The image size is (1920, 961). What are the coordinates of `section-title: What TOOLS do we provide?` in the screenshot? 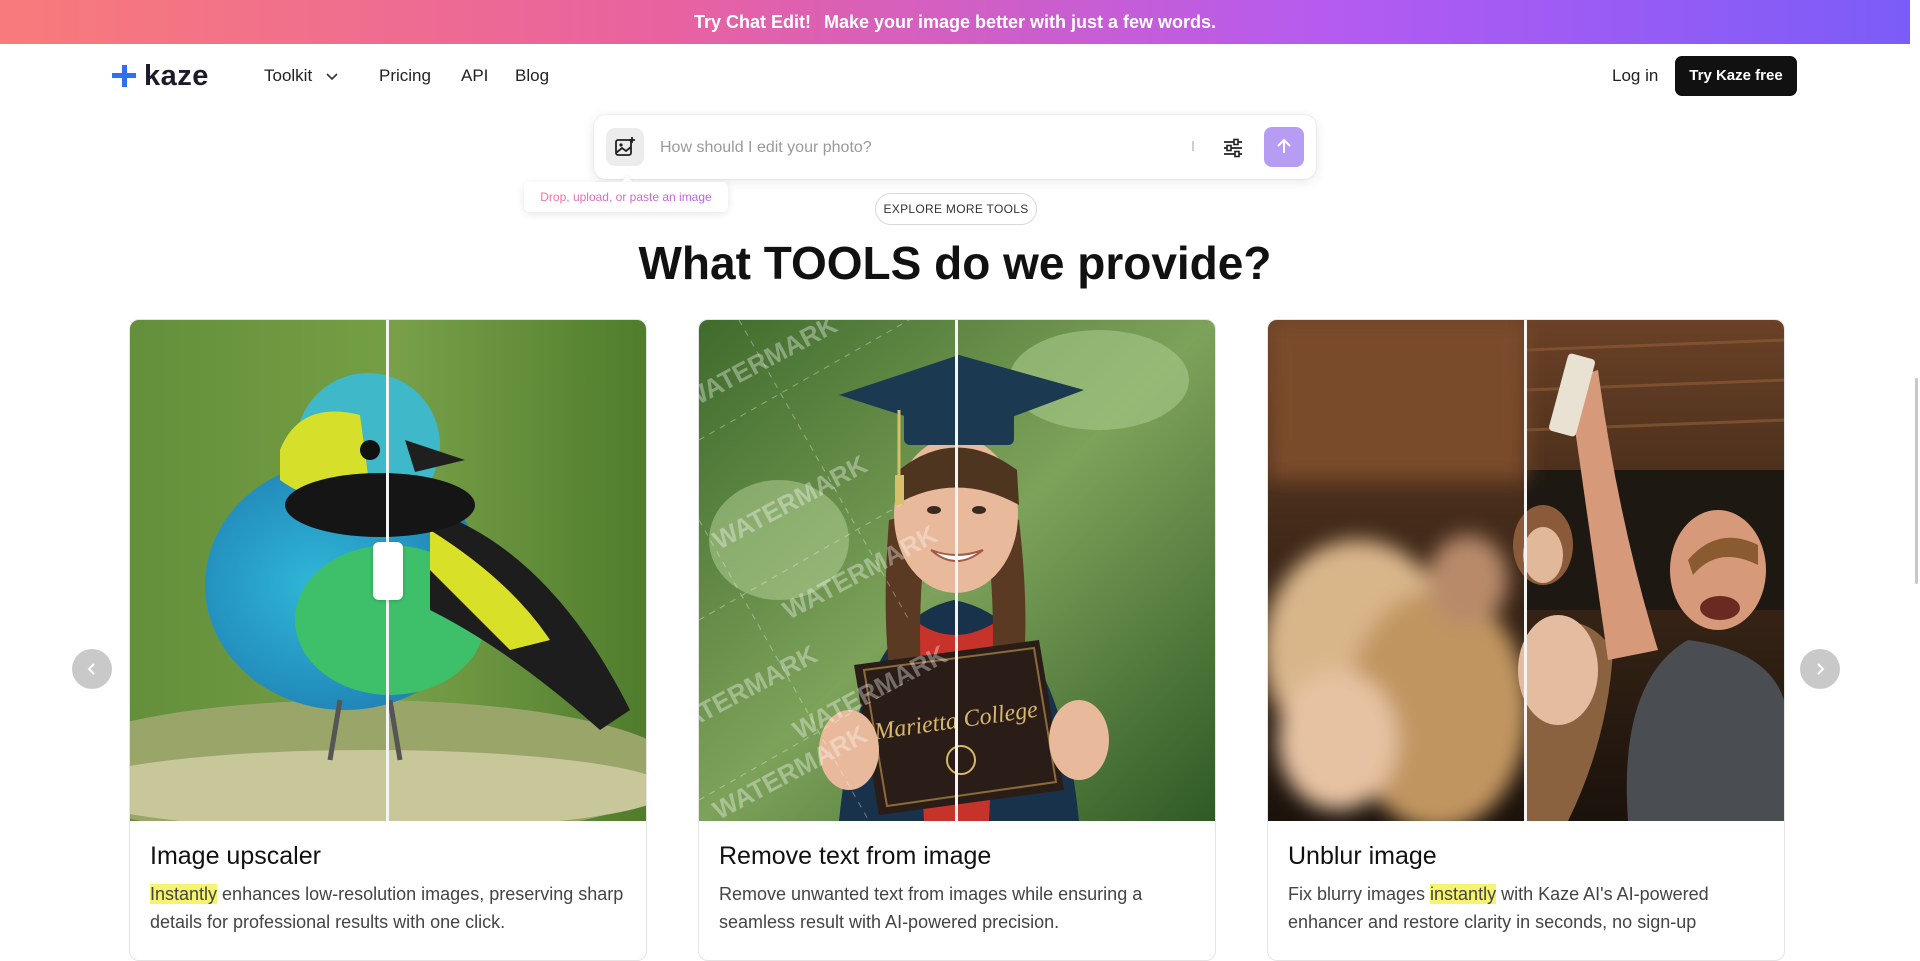 It's located at (955, 263).